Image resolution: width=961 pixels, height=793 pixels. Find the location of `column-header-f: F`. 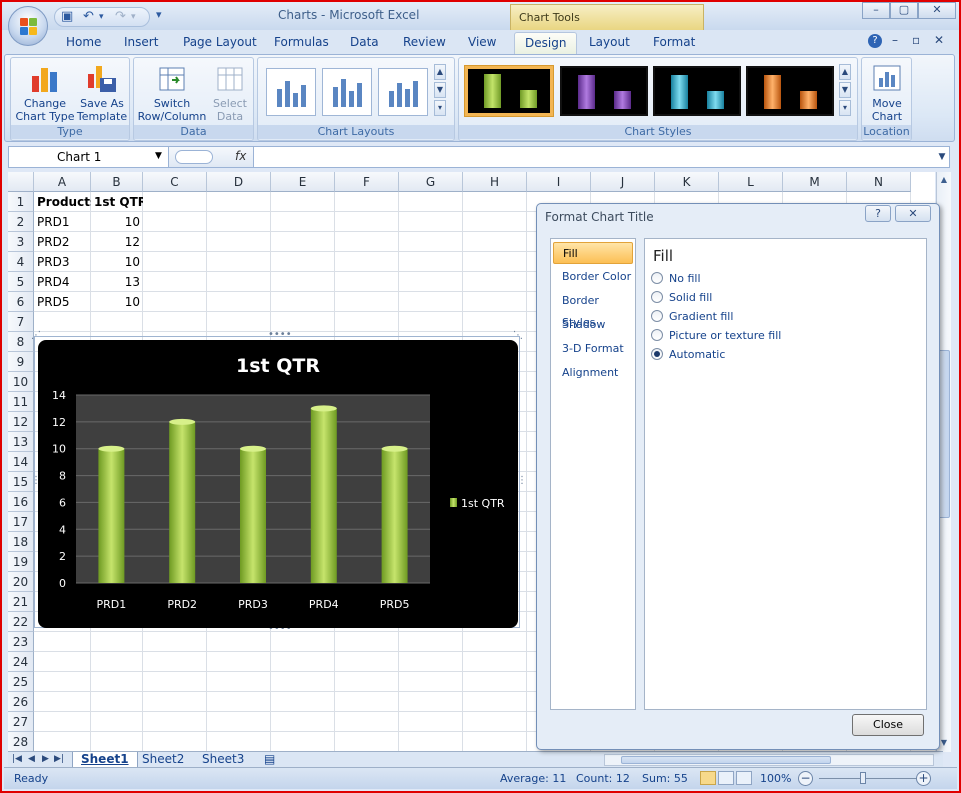

column-header-f: F is located at coordinates (367, 182).